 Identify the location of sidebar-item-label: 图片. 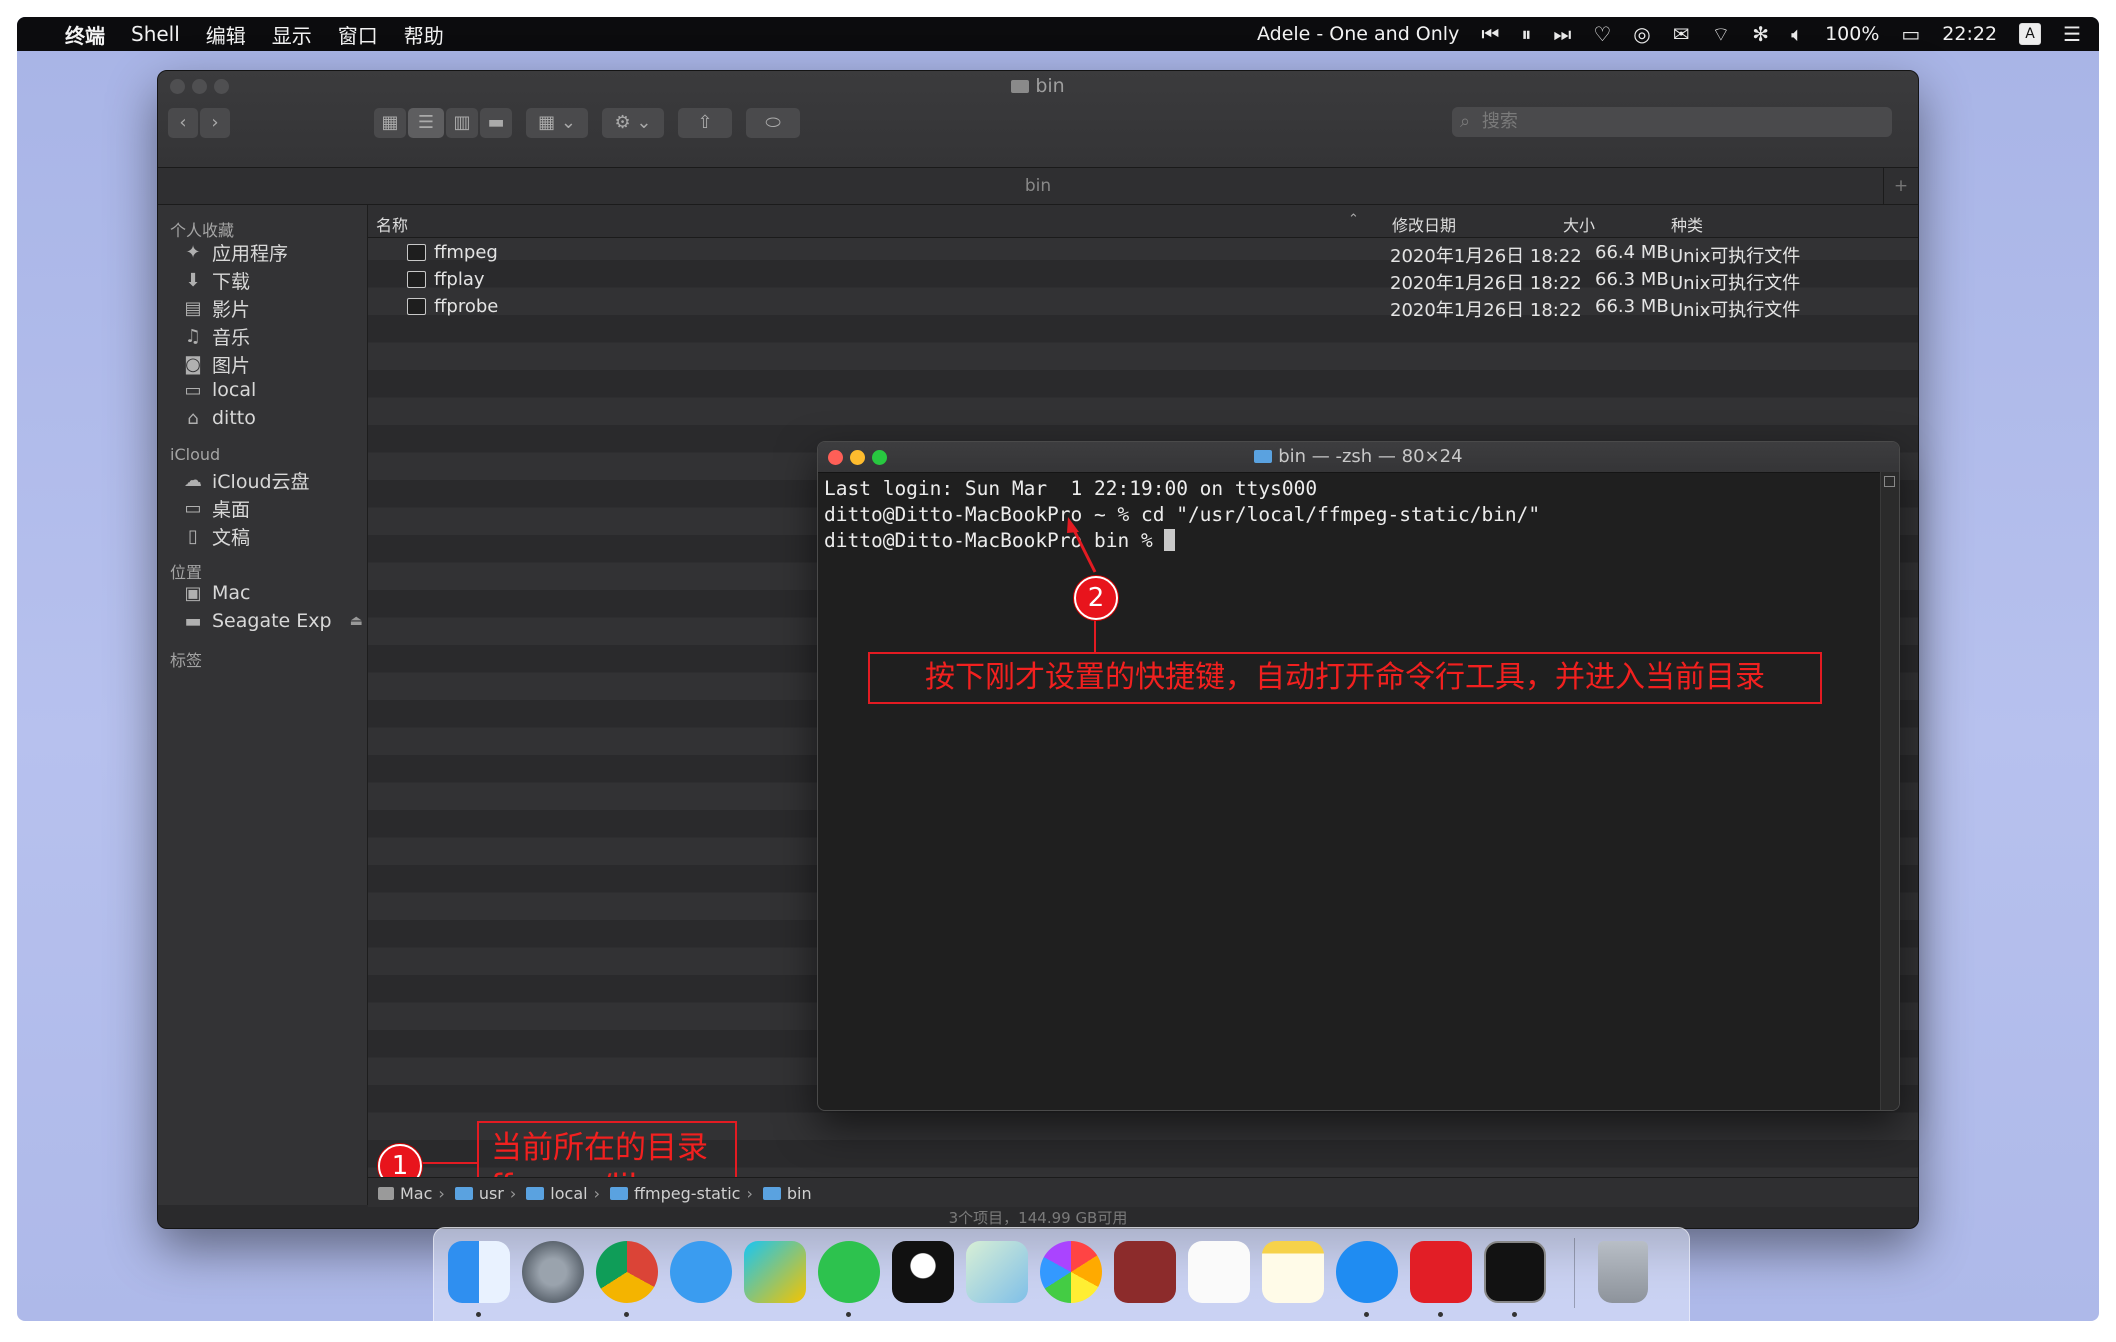
(231, 366).